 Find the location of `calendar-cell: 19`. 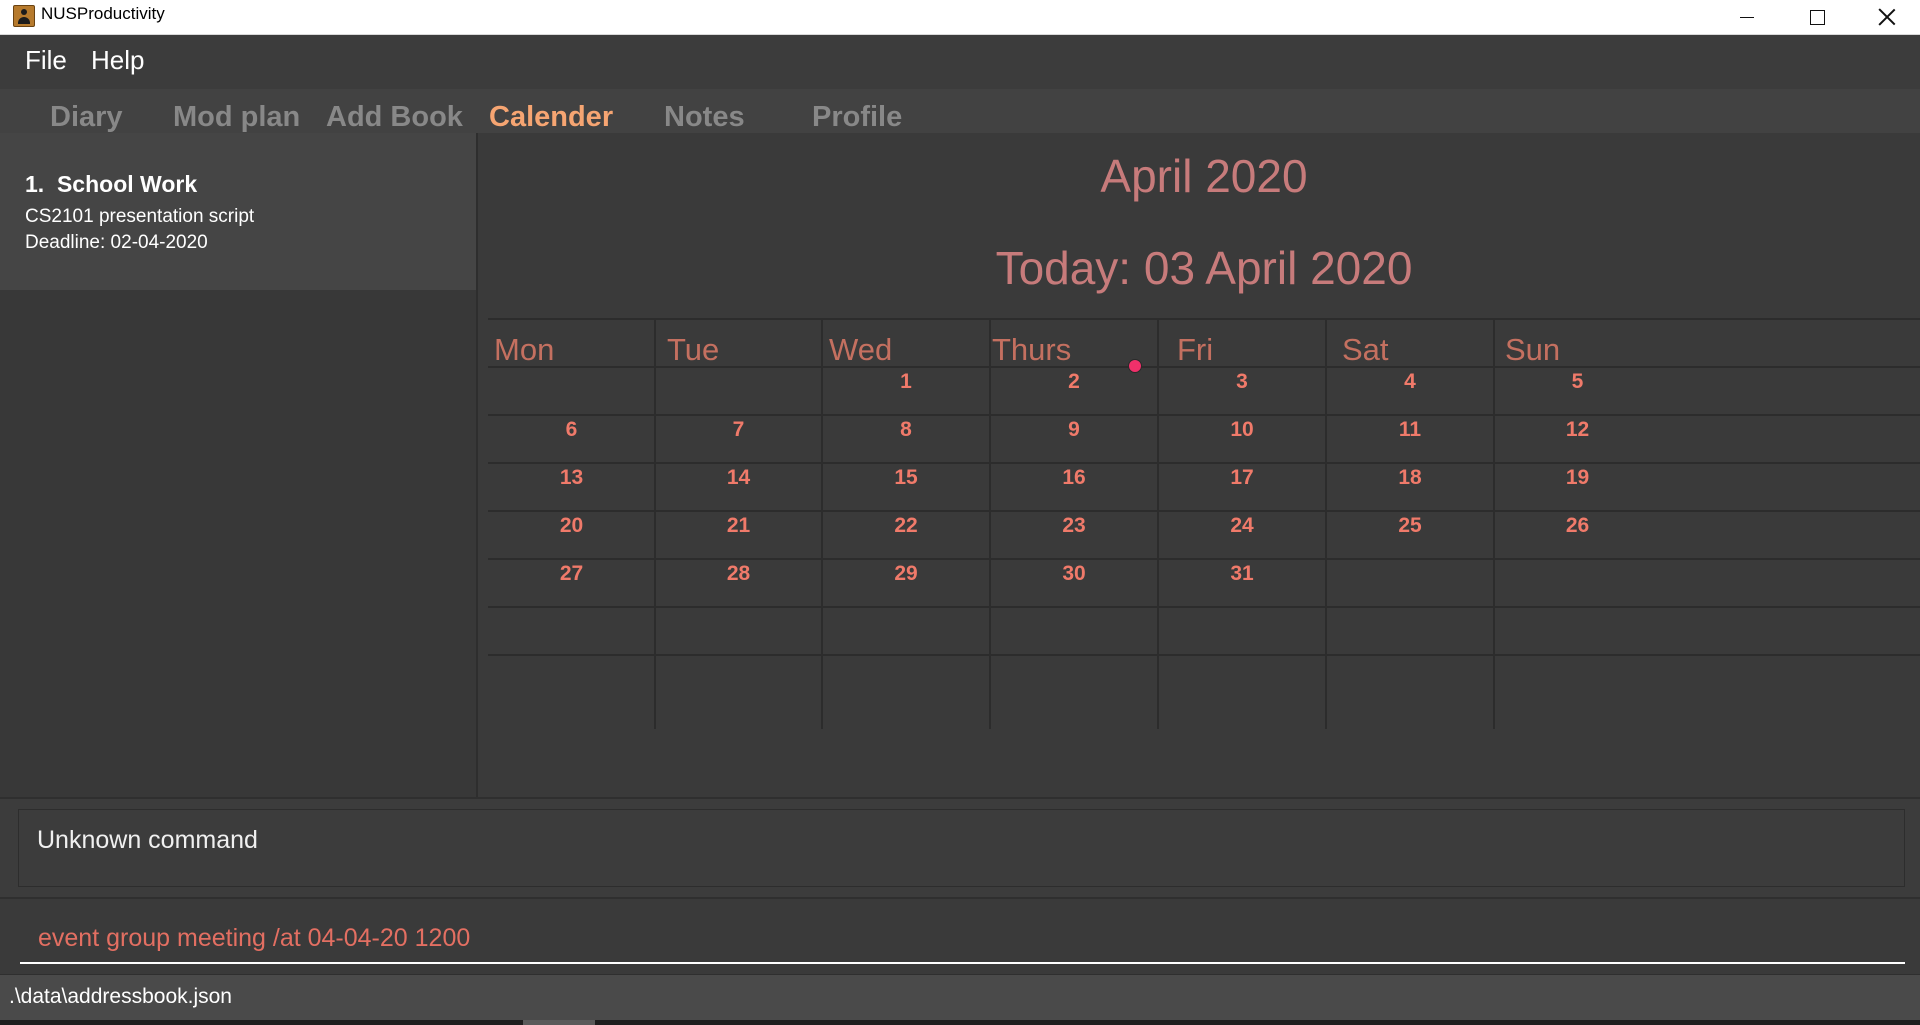

calendar-cell: 19 is located at coordinates (1577, 487).